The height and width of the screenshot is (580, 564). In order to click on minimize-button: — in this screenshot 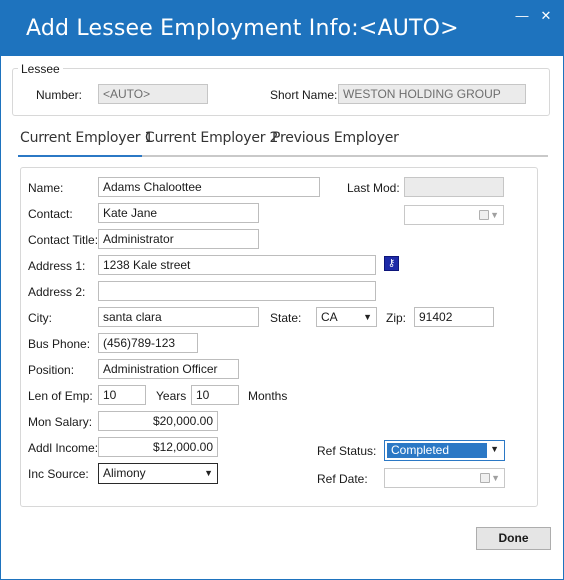, I will do `click(522, 16)`.